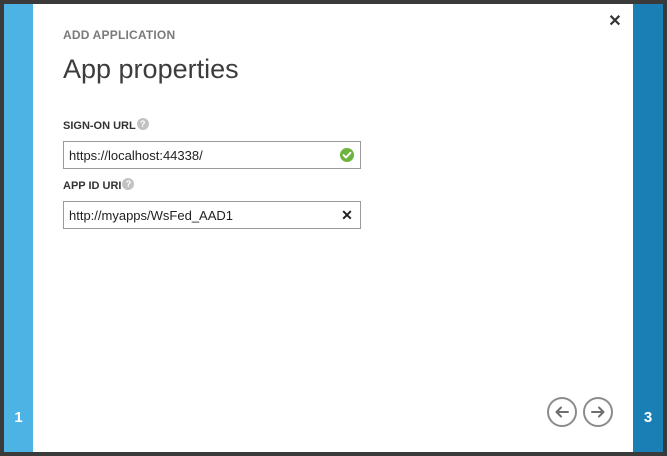 This screenshot has width=667, height=456. I want to click on wizard-right-rail: 3, so click(648, 228).